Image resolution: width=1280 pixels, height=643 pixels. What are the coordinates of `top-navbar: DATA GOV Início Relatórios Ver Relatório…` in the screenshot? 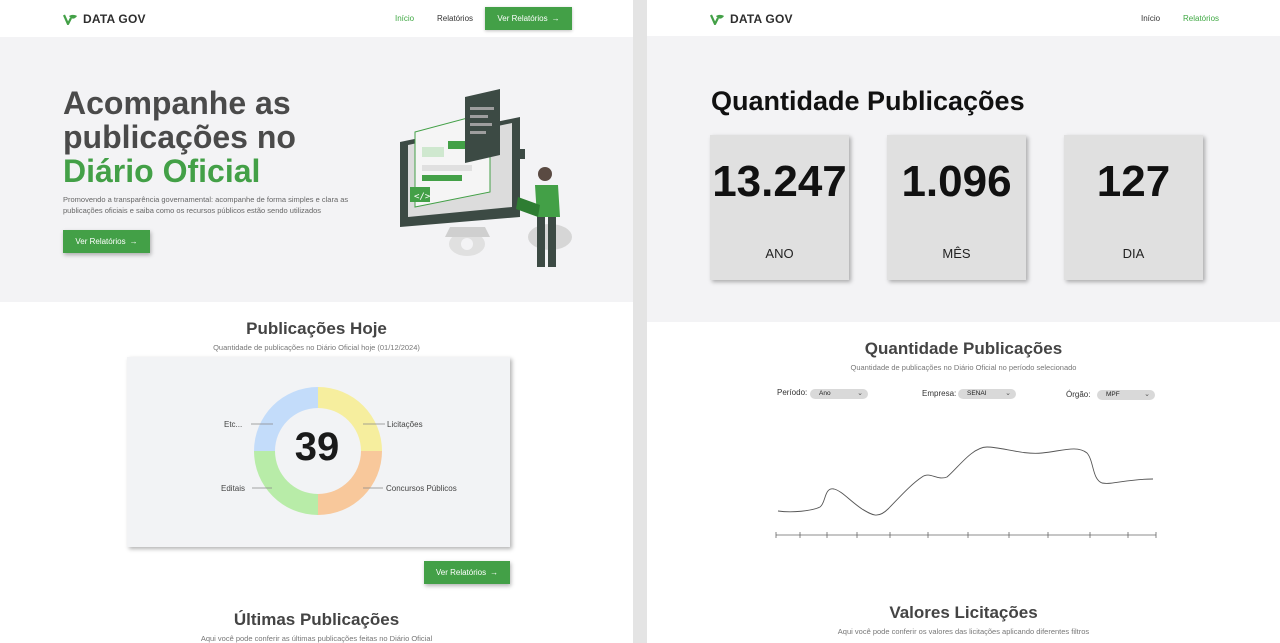 It's located at (316, 18).